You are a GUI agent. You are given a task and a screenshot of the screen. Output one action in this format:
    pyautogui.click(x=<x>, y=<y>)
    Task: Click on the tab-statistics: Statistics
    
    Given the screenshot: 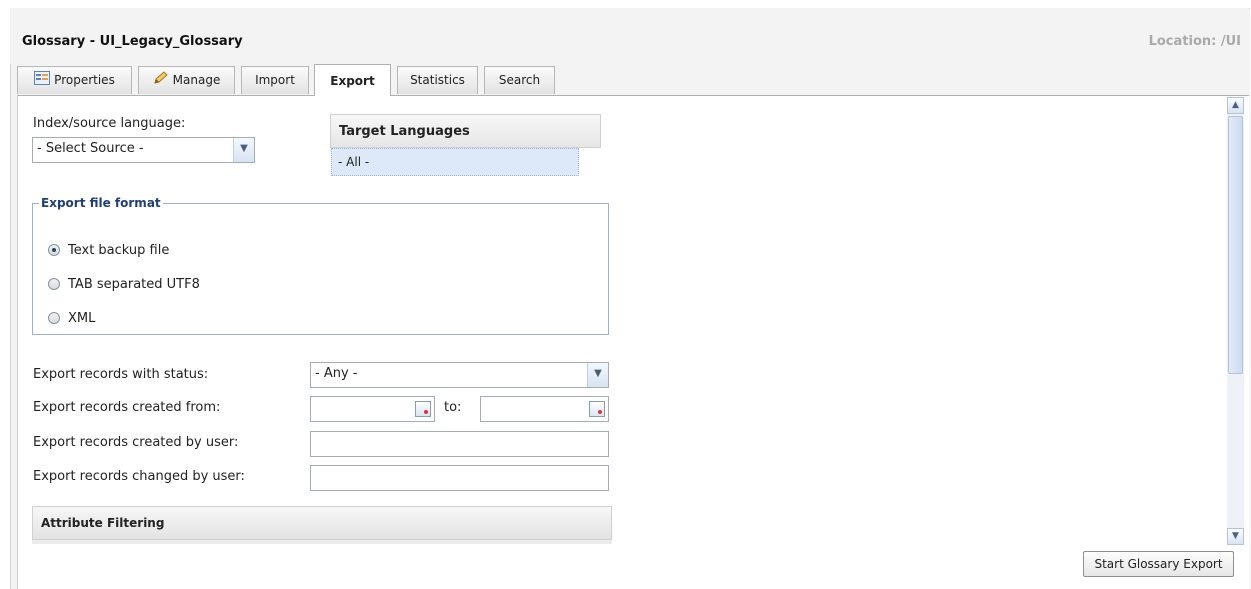 What is the action you would take?
    pyautogui.click(x=437, y=80)
    